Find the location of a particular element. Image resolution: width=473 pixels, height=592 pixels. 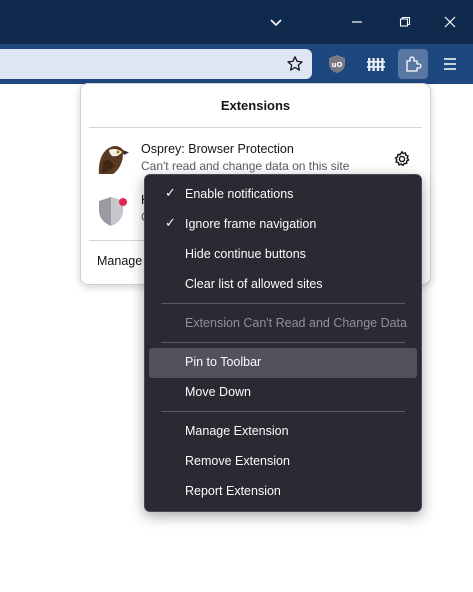

bookmark-star-button is located at coordinates (295, 64).